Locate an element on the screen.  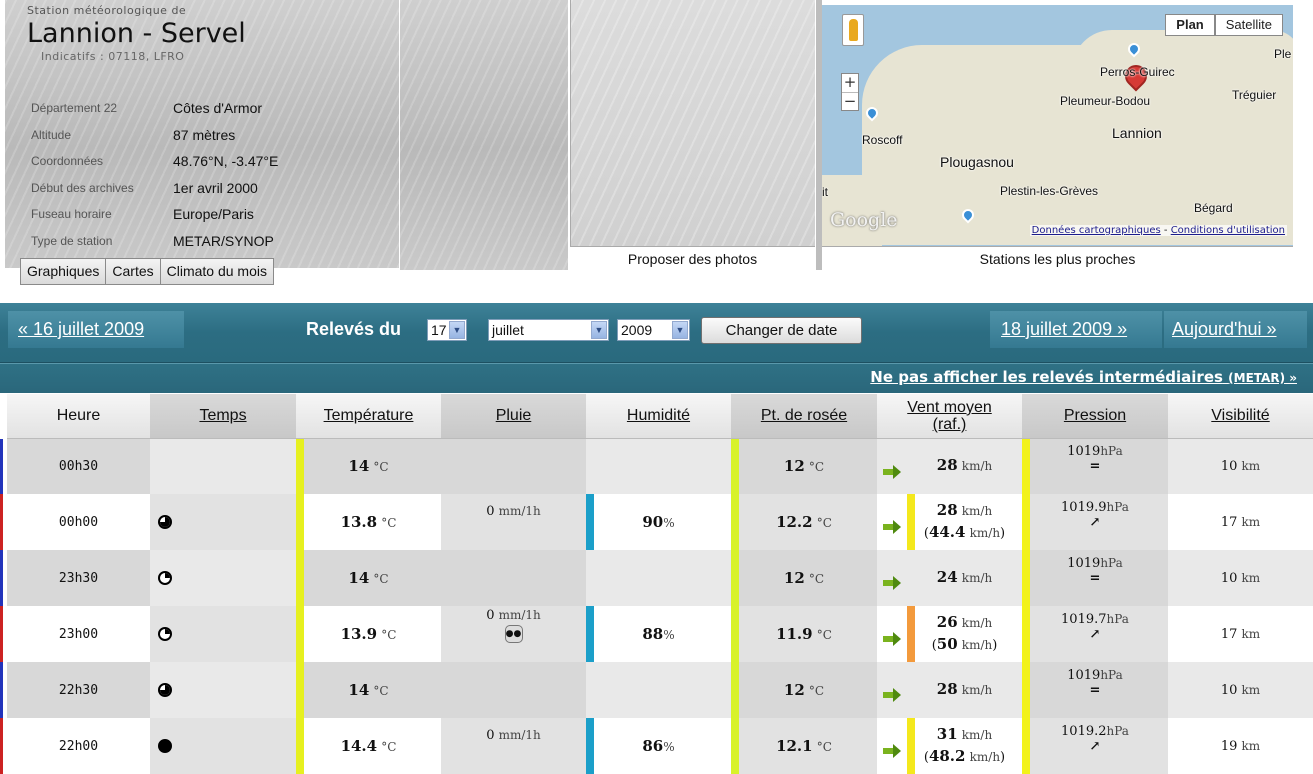
dewpoint-cell: 12 °C is located at coordinates (804, 466).